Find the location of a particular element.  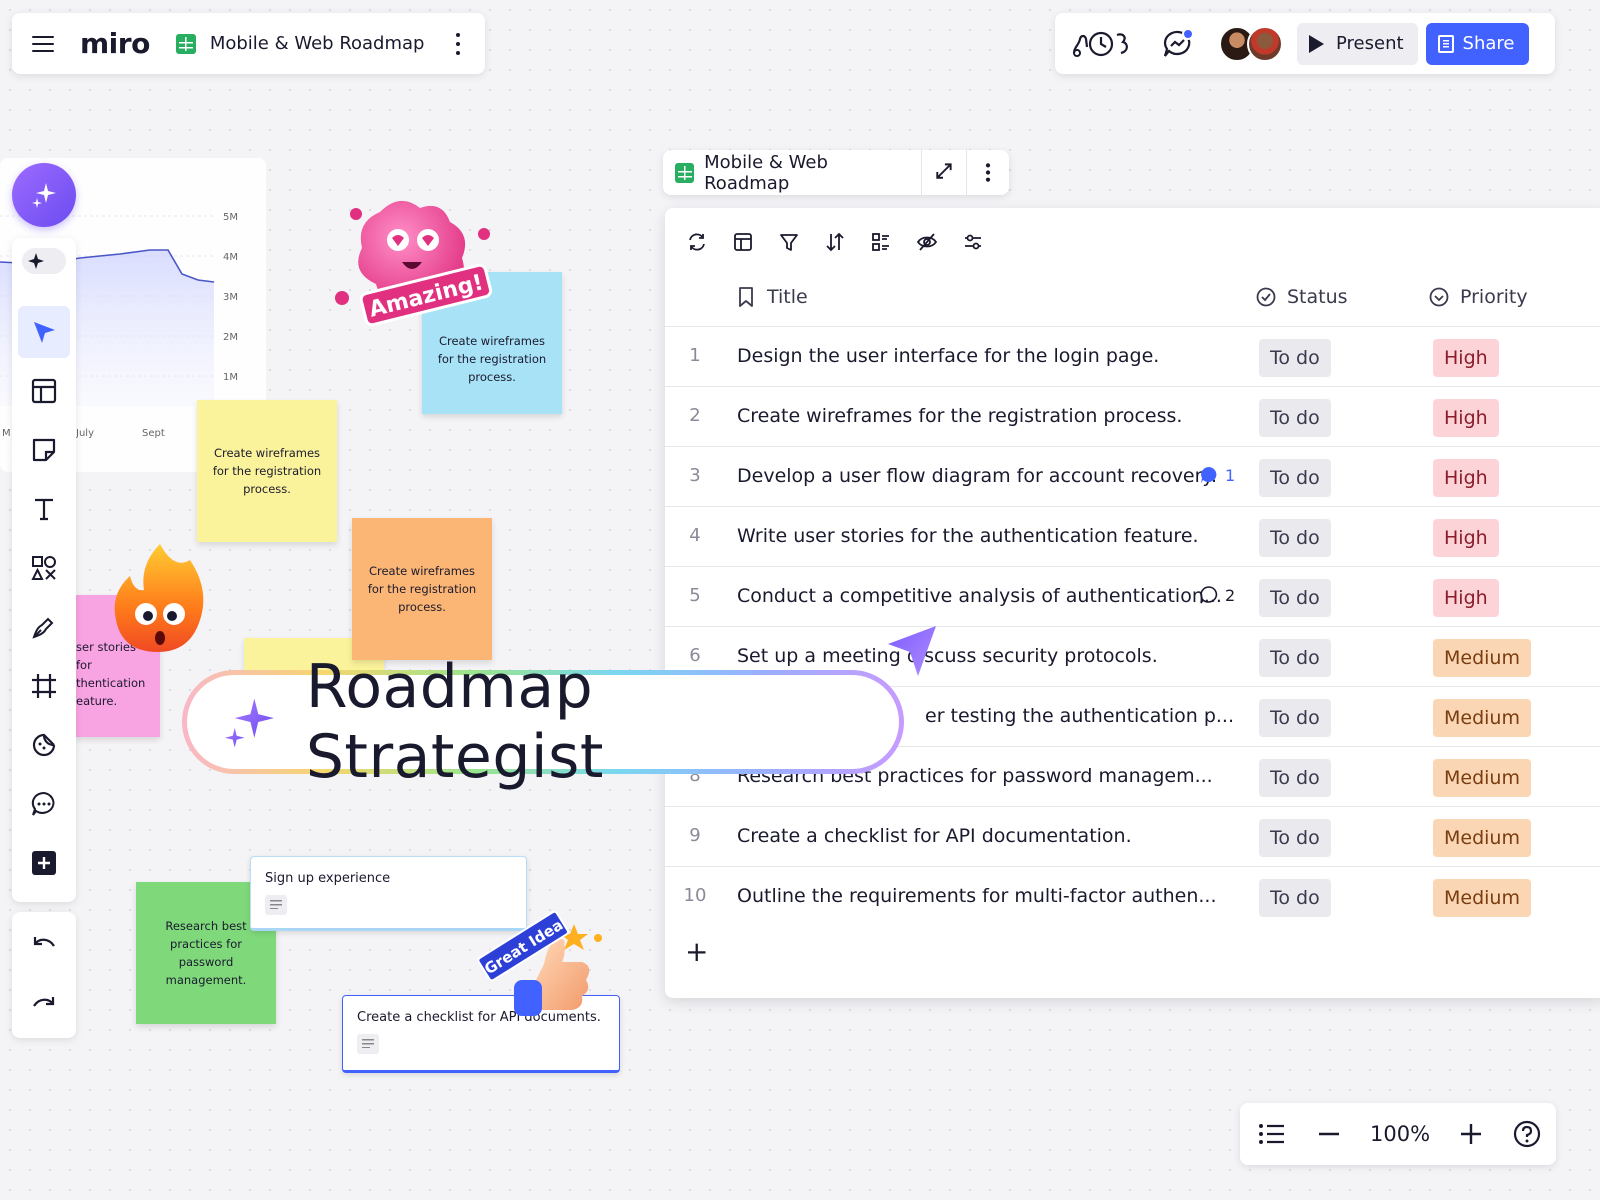

group-icon is located at coordinates (881, 242).